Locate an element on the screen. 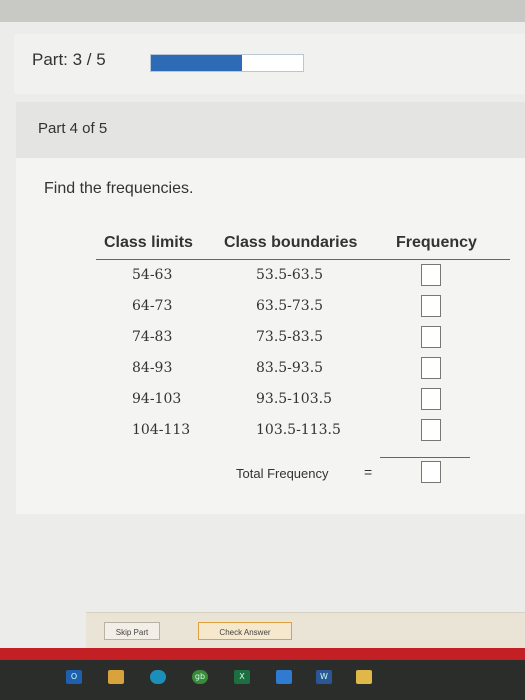 The height and width of the screenshot is (700, 525). check-answer-button: Check Answer is located at coordinates (245, 631).